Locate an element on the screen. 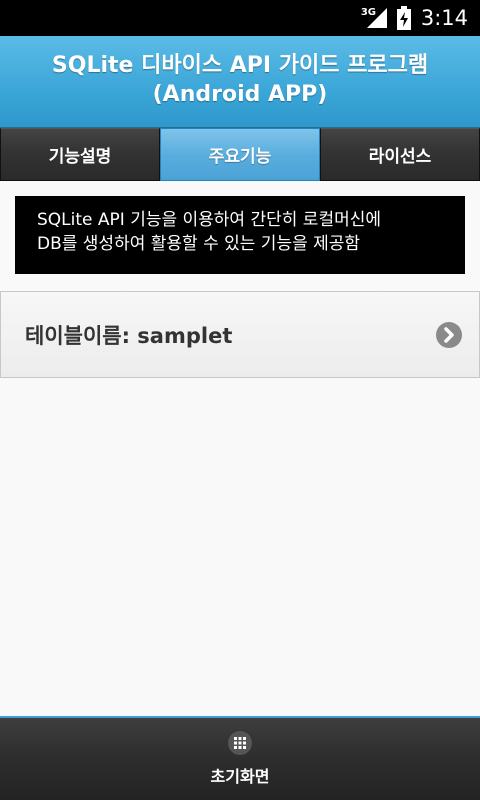 Image resolution: width=480 pixels, height=800 pixels. home-button: 초기화면 is located at coordinates (240, 759).